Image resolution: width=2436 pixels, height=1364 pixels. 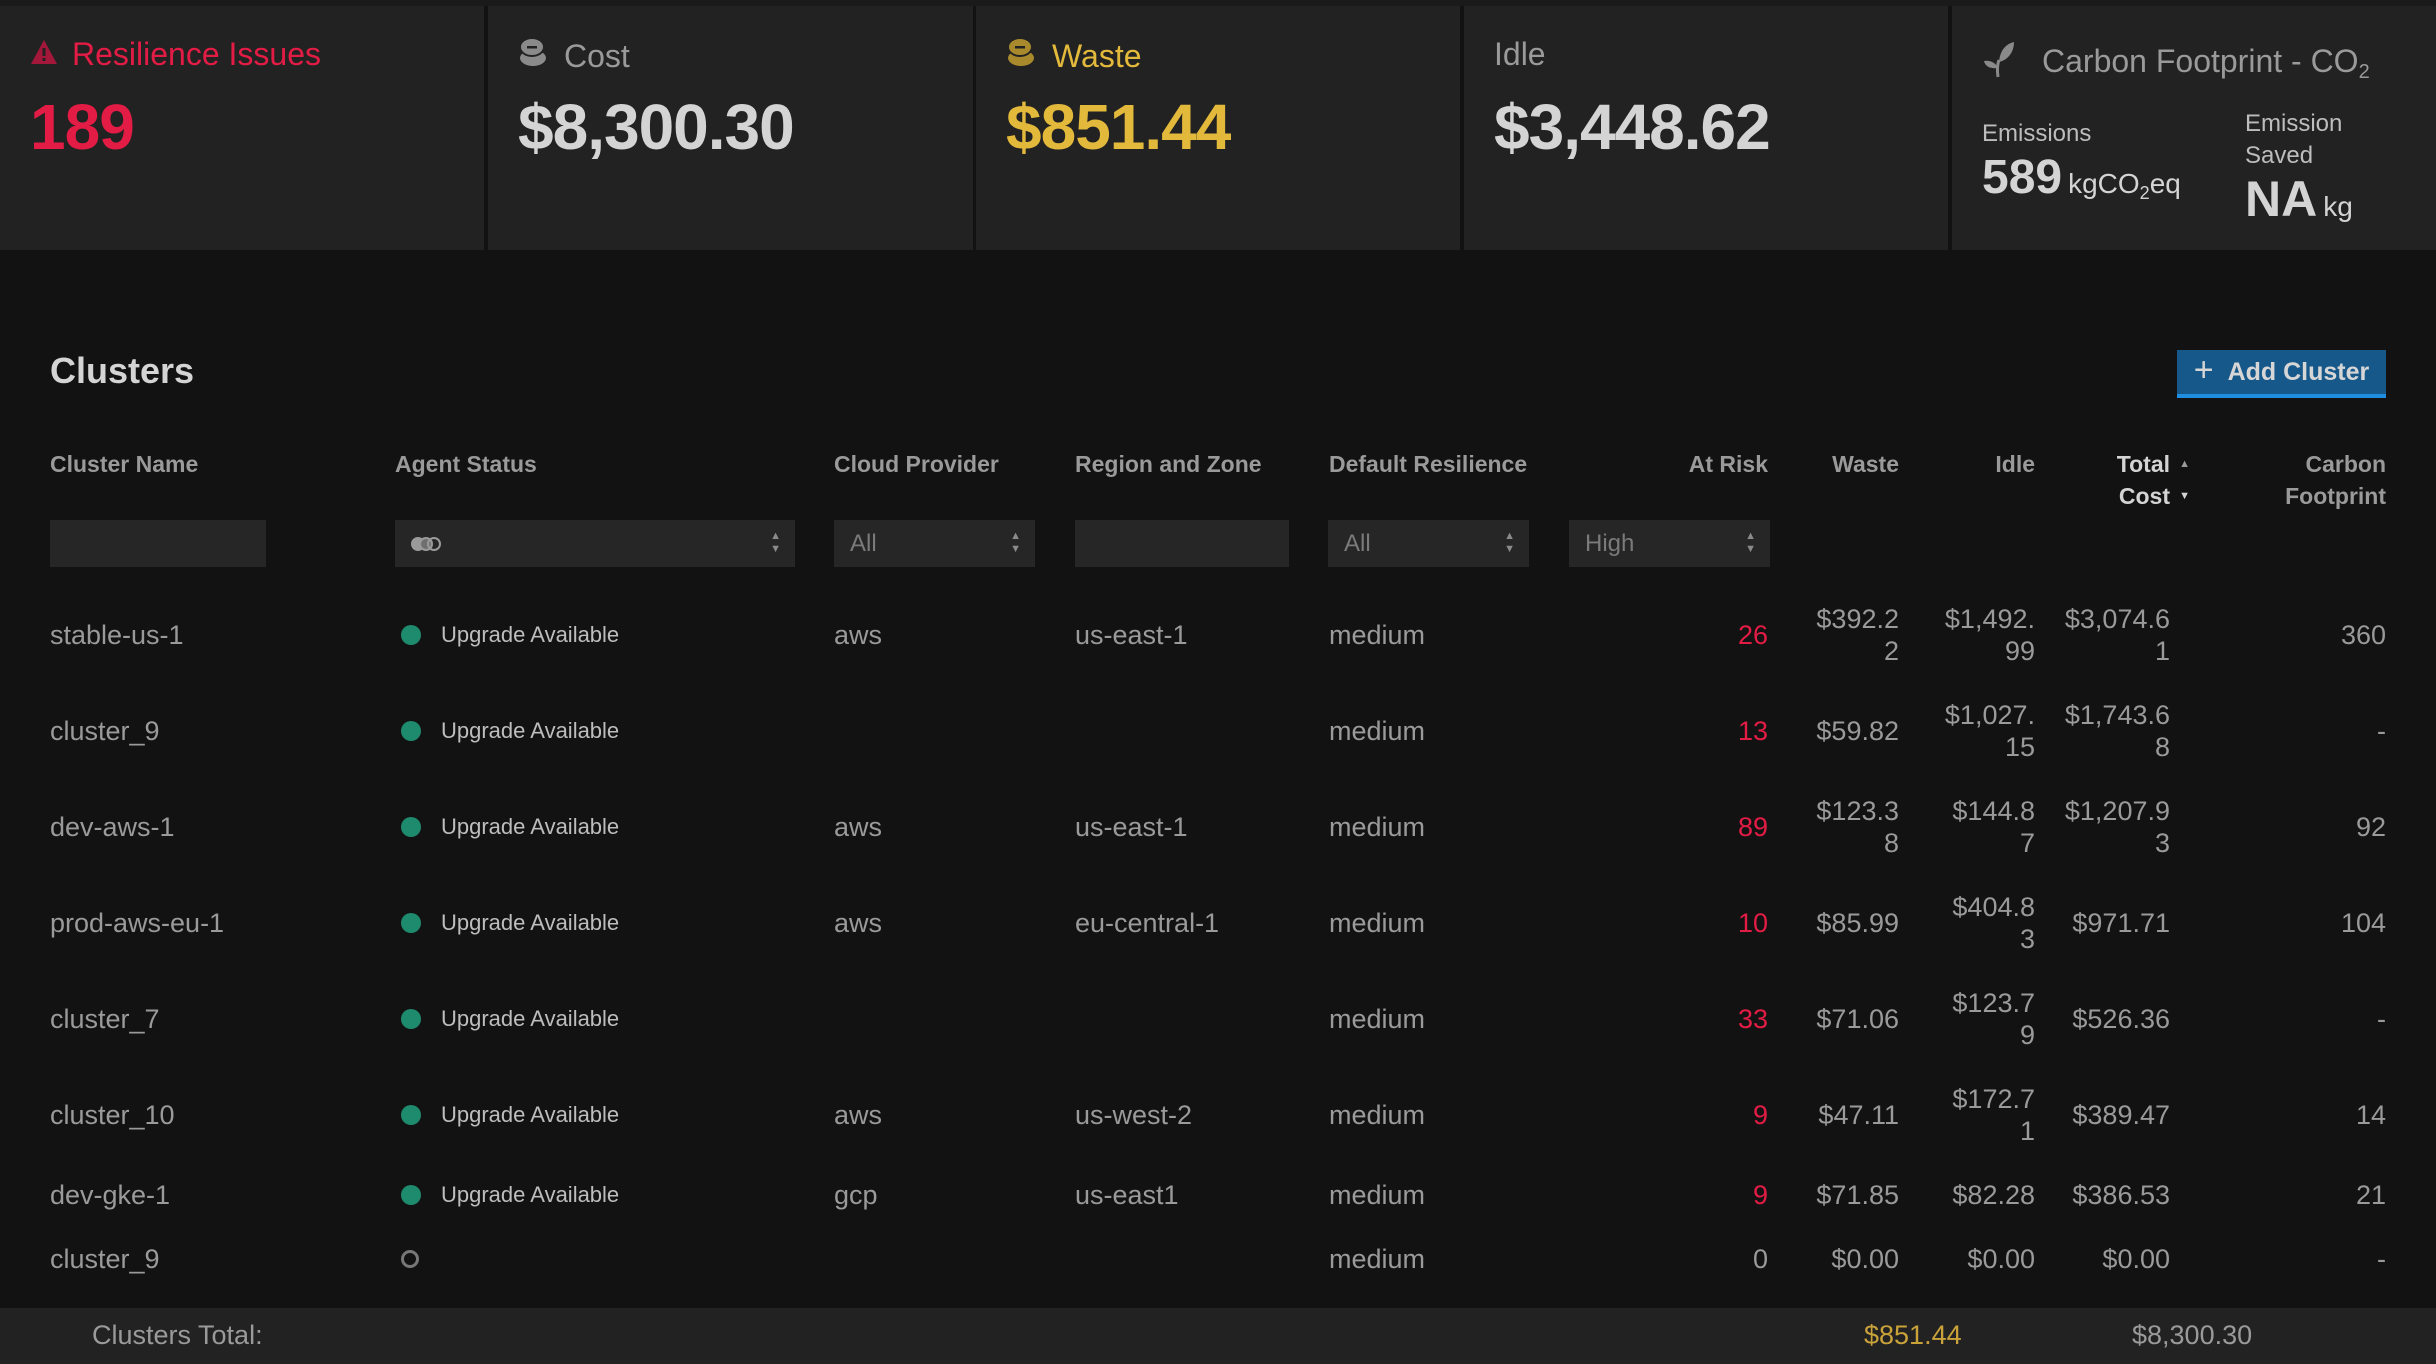 What do you see at coordinates (2346, 464) in the screenshot?
I see `carbon-header-line1: Carbon` at bounding box center [2346, 464].